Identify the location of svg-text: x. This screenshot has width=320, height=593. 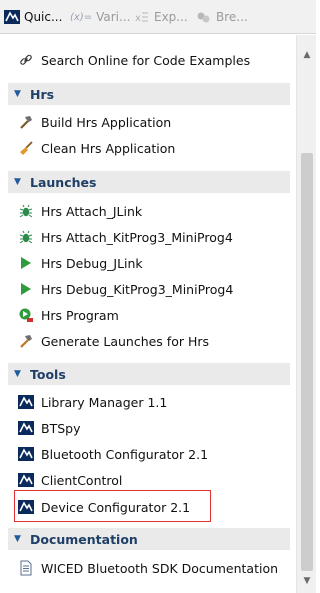
(138, 18).